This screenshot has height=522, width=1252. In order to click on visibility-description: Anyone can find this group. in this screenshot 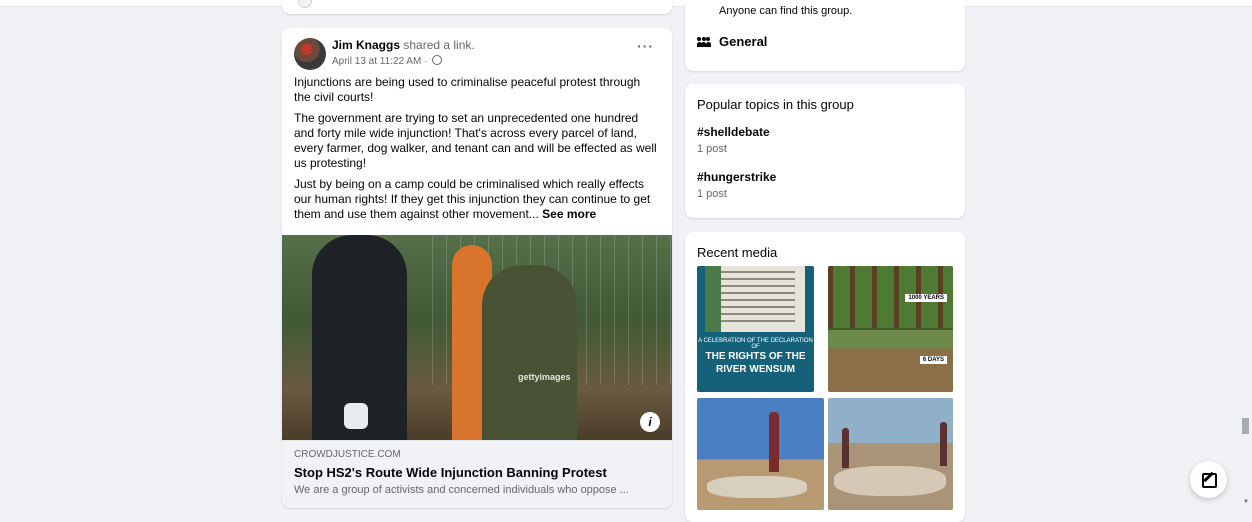, I will do `click(786, 11)`.